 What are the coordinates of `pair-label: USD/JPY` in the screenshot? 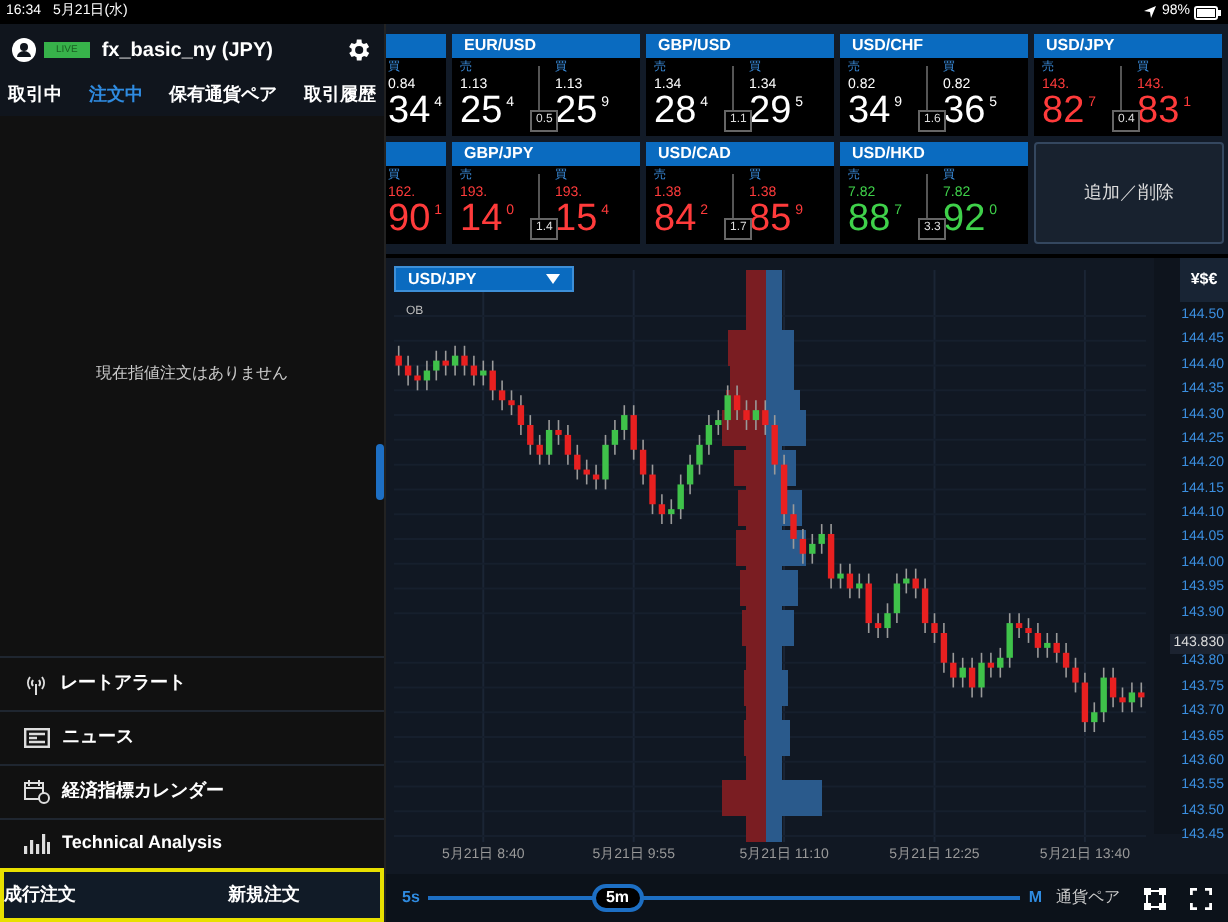 It's located at (1128, 46).